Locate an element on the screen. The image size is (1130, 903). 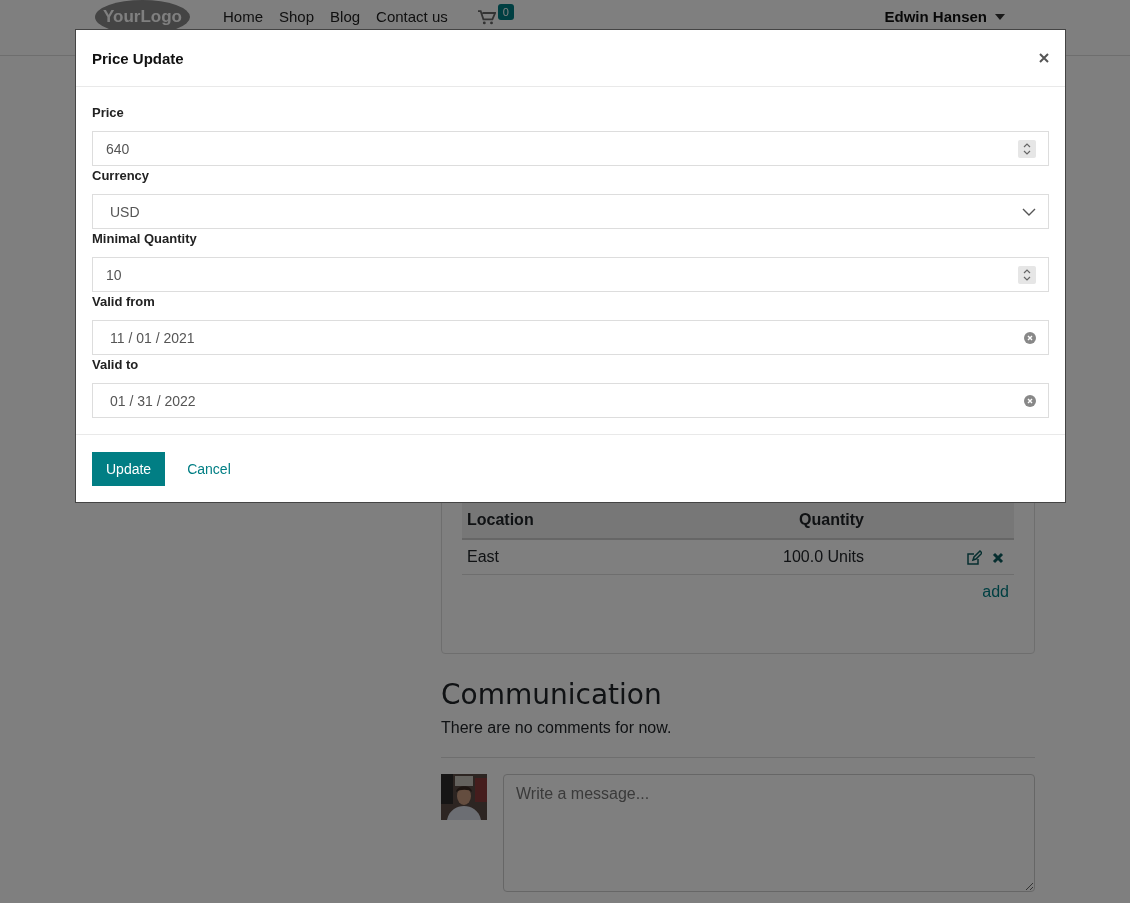
dialog-title: Price Update is located at coordinates (138, 58).